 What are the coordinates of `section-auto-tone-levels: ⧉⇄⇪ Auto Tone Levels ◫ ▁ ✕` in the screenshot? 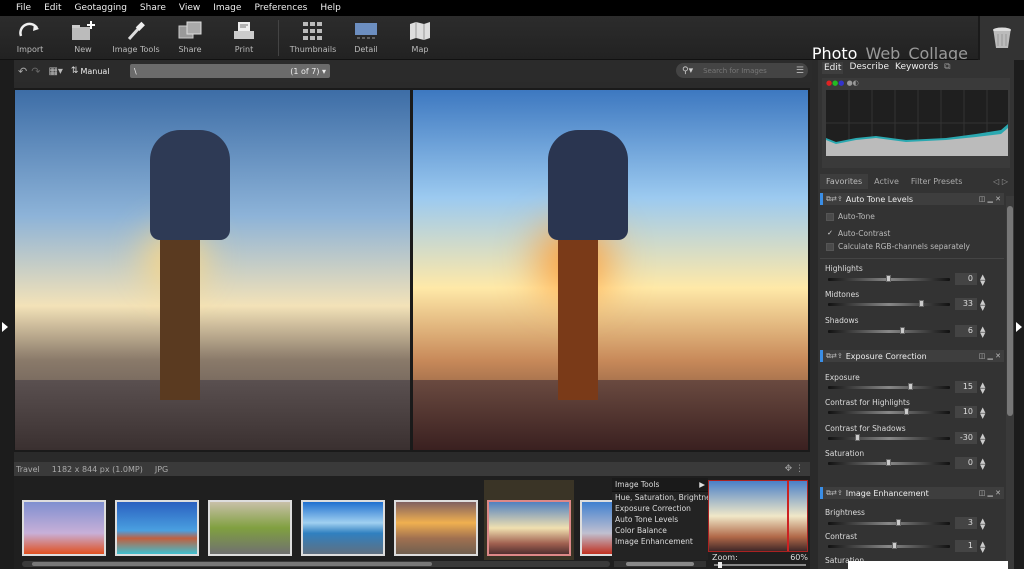 It's located at (912, 199).